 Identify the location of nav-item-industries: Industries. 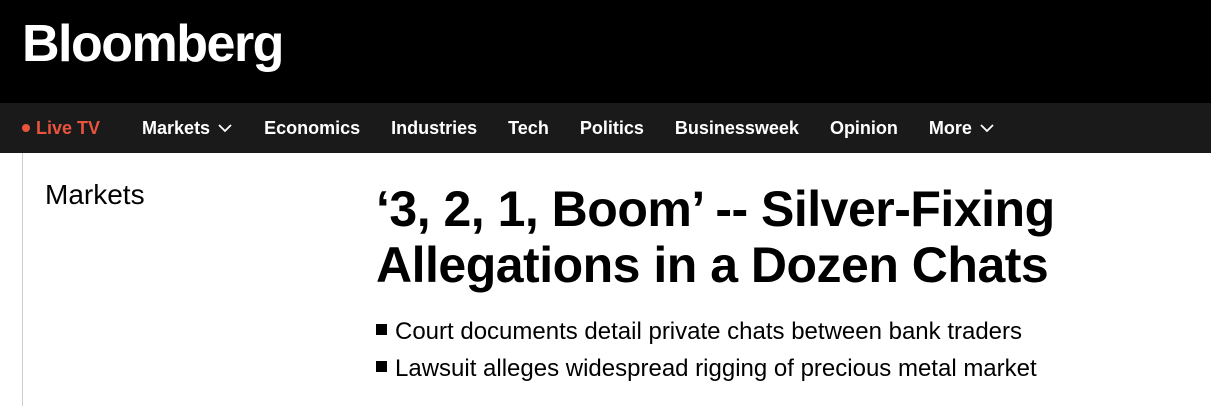
(434, 128).